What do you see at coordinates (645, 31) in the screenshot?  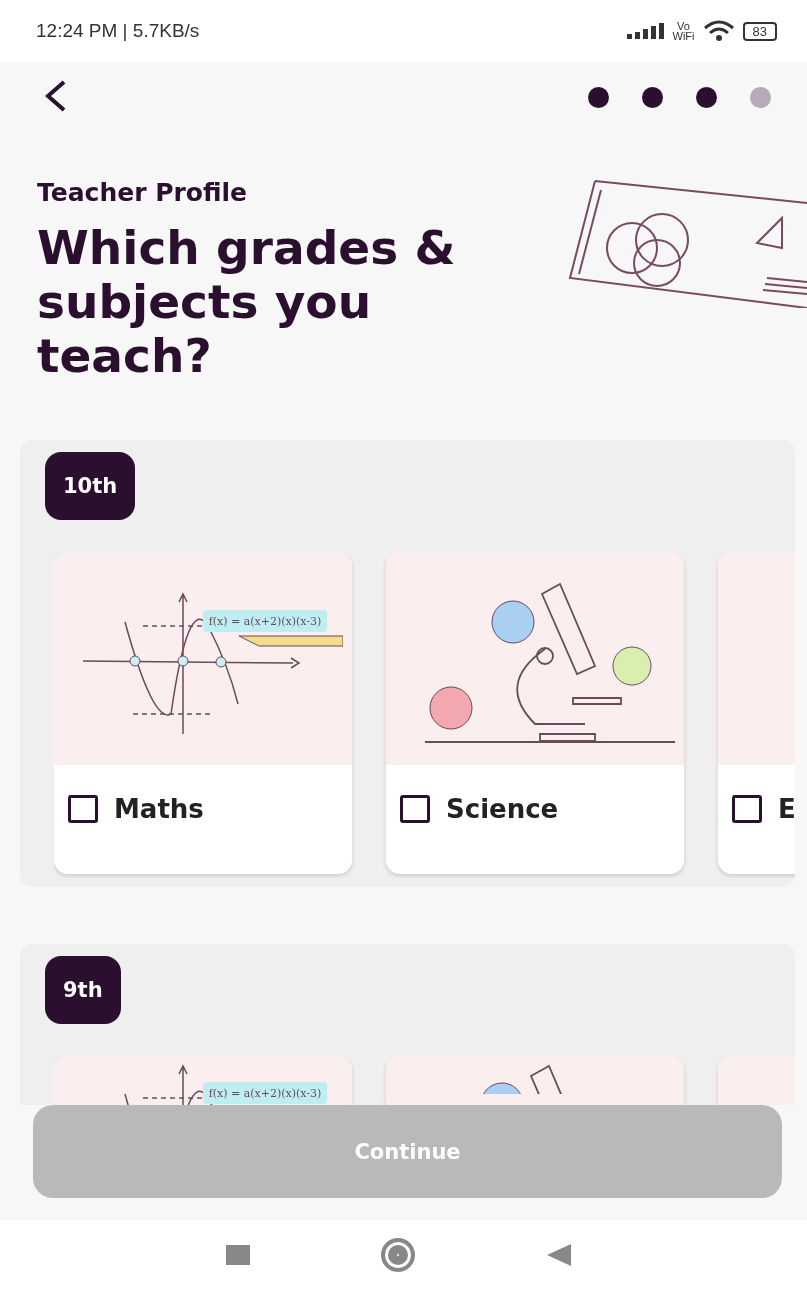 I see `signal-icon` at bounding box center [645, 31].